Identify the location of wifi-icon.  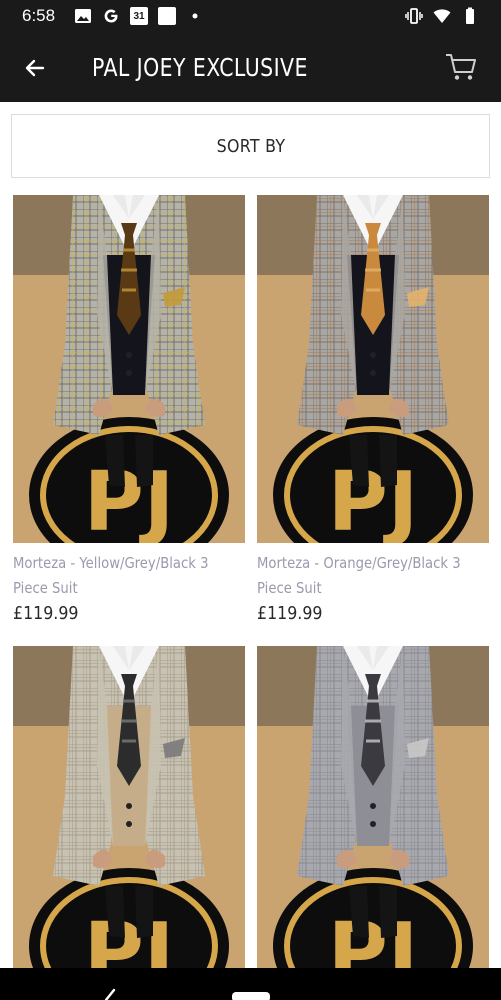
(442, 16).